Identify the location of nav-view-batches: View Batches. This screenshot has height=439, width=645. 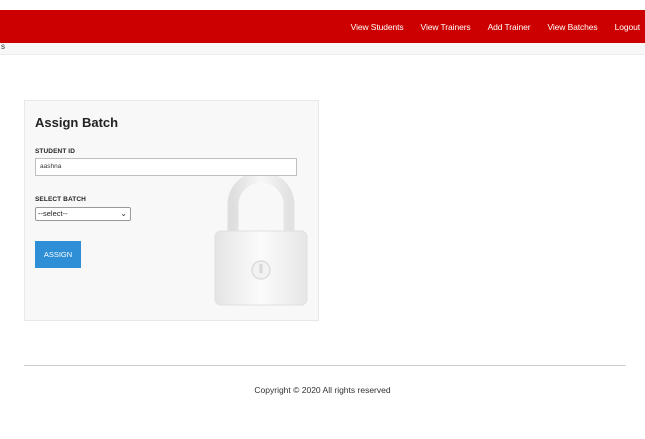
(572, 27).